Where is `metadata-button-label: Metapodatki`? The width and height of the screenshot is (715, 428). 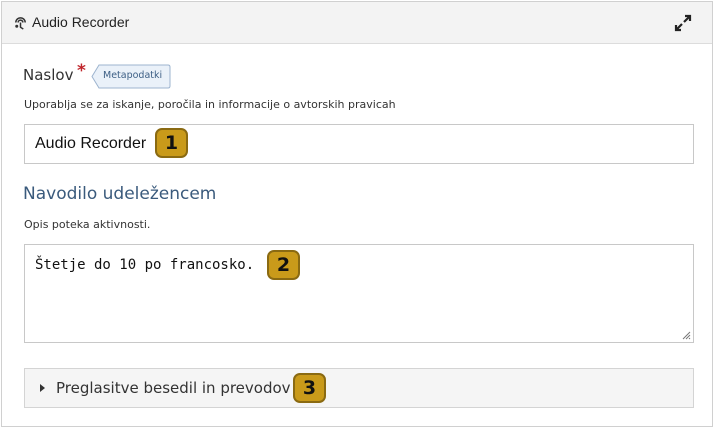
metadata-button-label: Metapodatki is located at coordinates (133, 75).